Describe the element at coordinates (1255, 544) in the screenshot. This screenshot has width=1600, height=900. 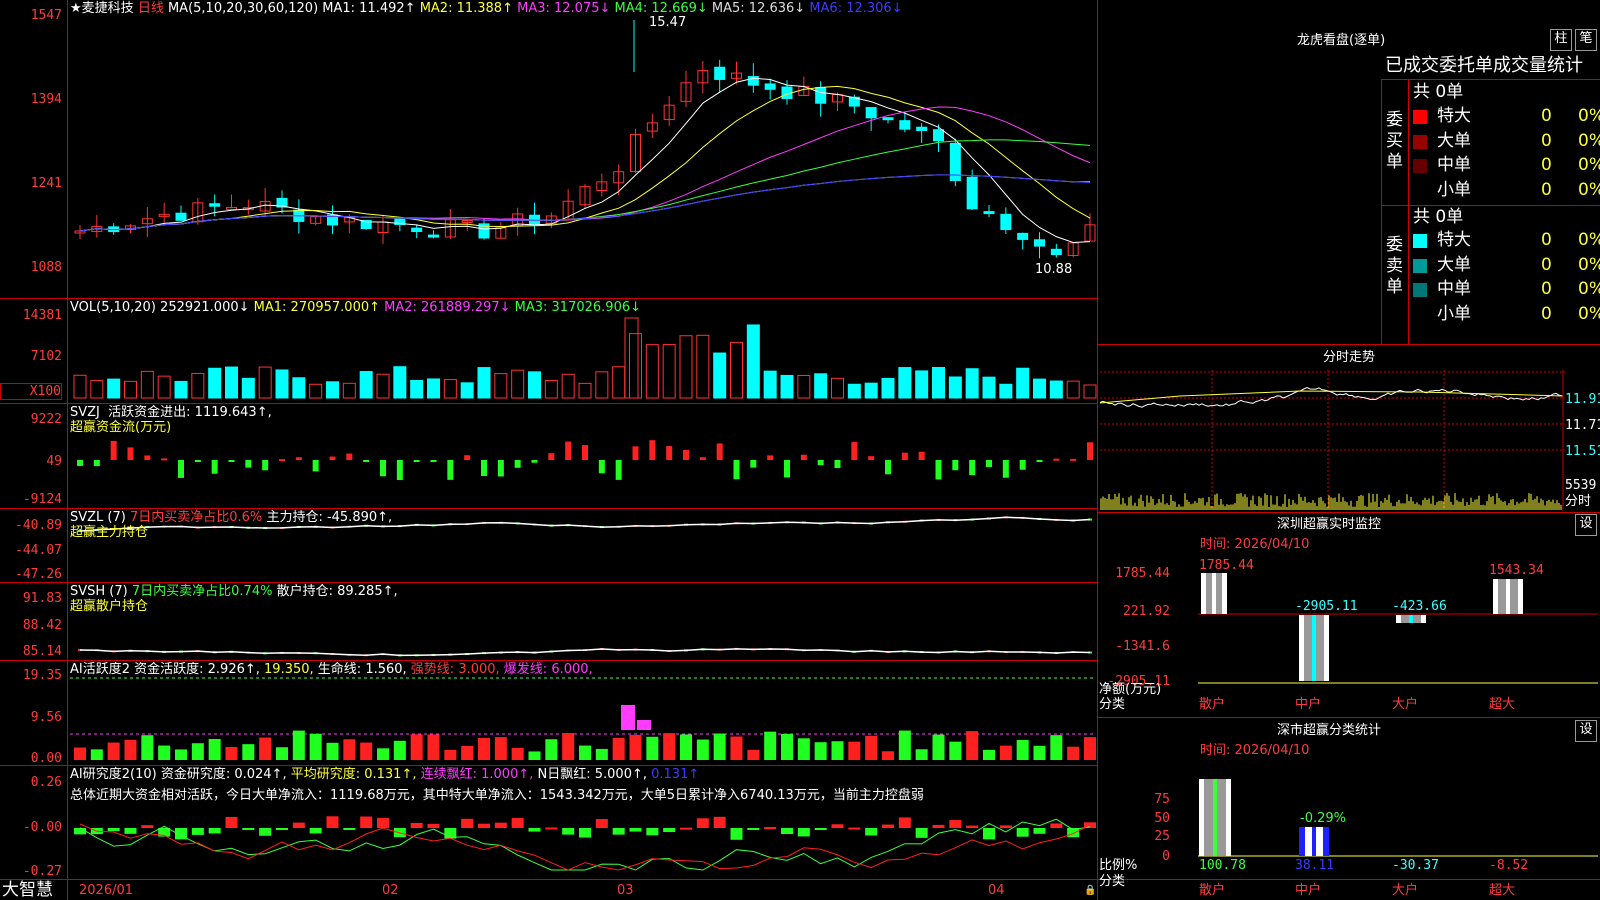
I see `sz-time: 时间: 2026/04/10` at that location.